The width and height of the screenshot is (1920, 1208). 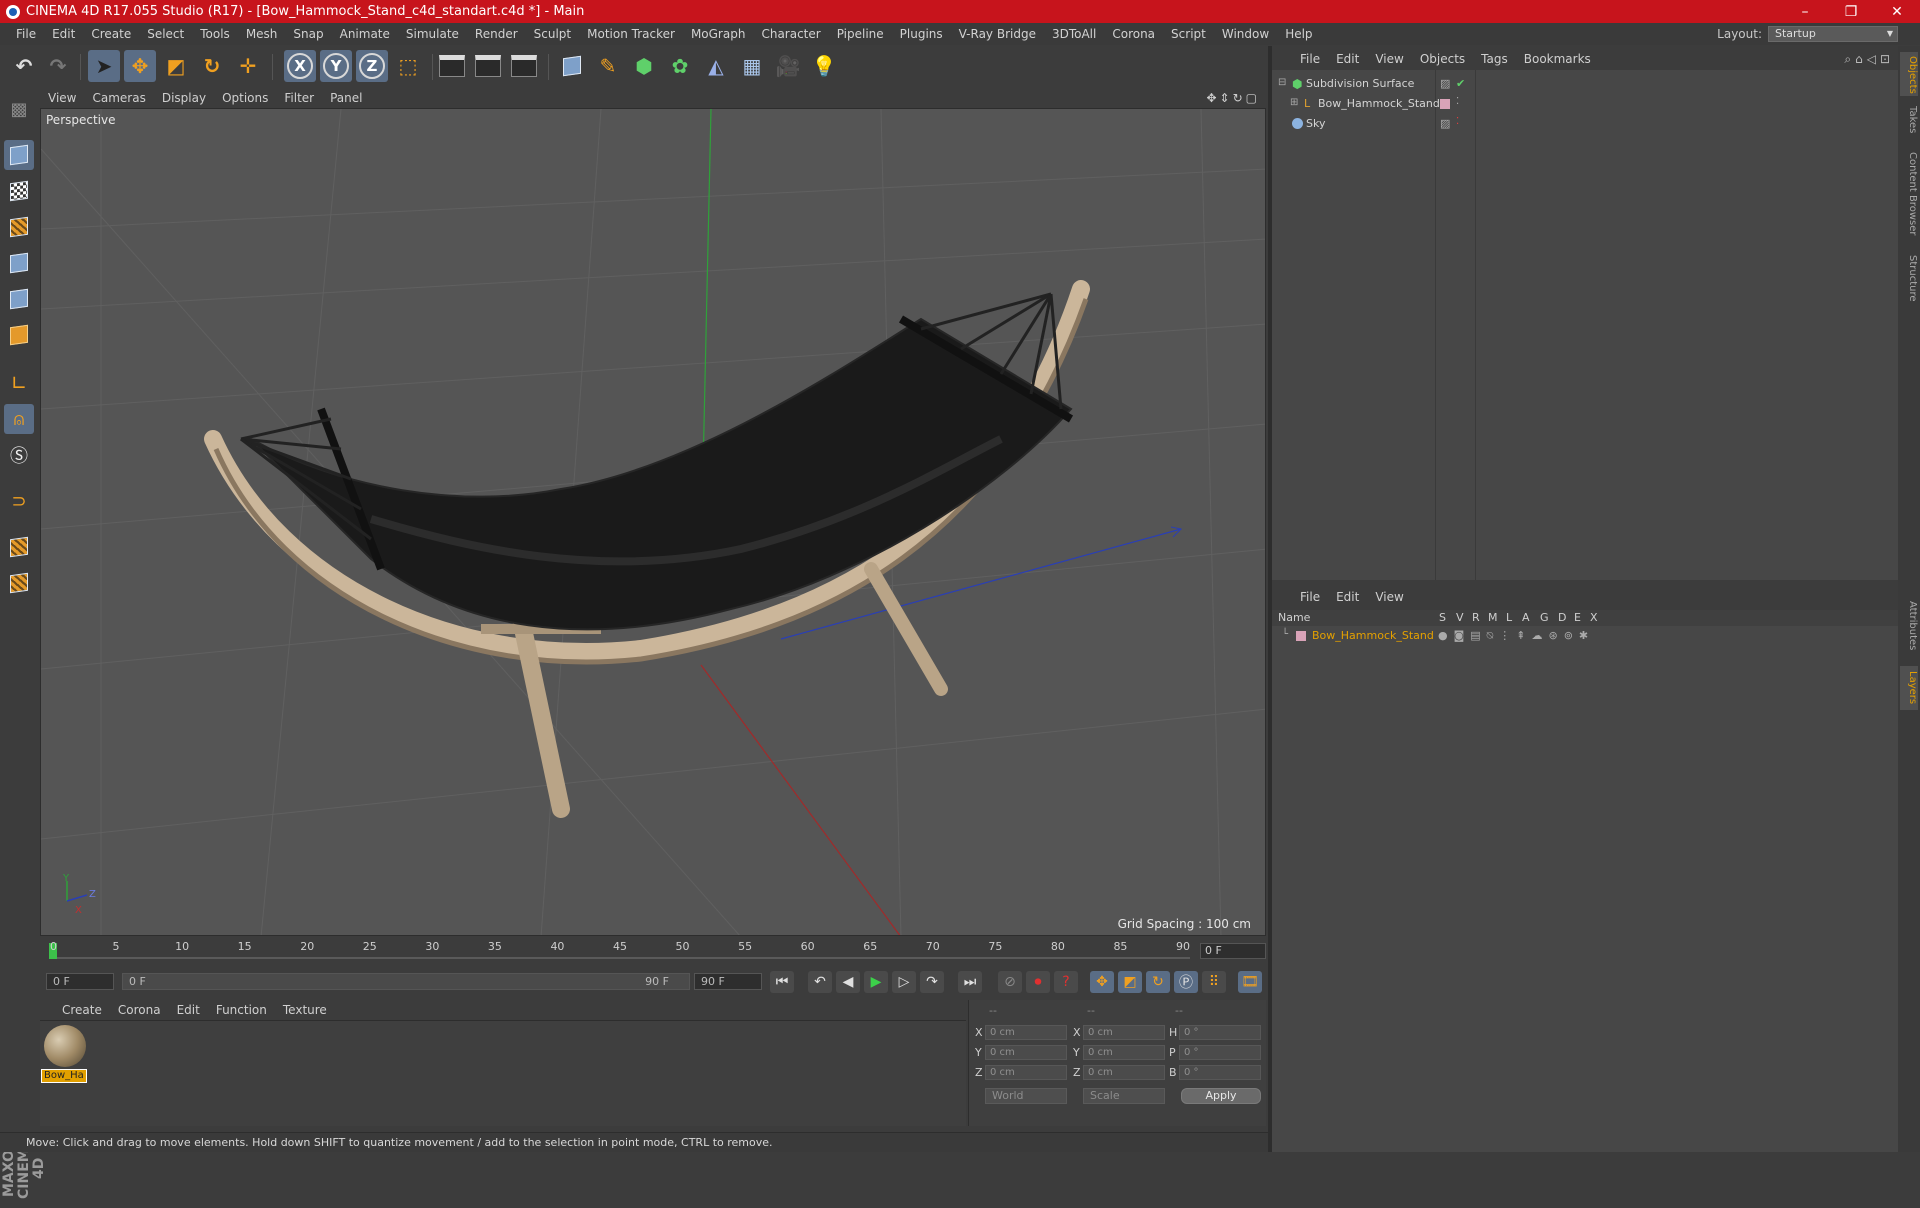 I want to click on planar-workplane-button, so click(x=19, y=583).